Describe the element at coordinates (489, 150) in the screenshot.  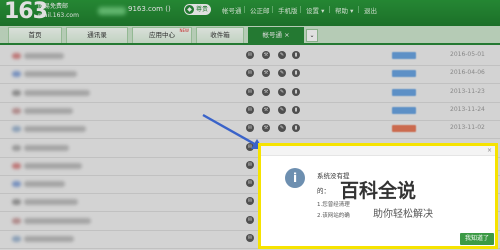
I see `close-icon: ×` at that location.